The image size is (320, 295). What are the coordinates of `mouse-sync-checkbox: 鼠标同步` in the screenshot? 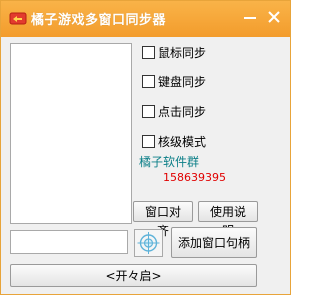 It's located at (174, 52).